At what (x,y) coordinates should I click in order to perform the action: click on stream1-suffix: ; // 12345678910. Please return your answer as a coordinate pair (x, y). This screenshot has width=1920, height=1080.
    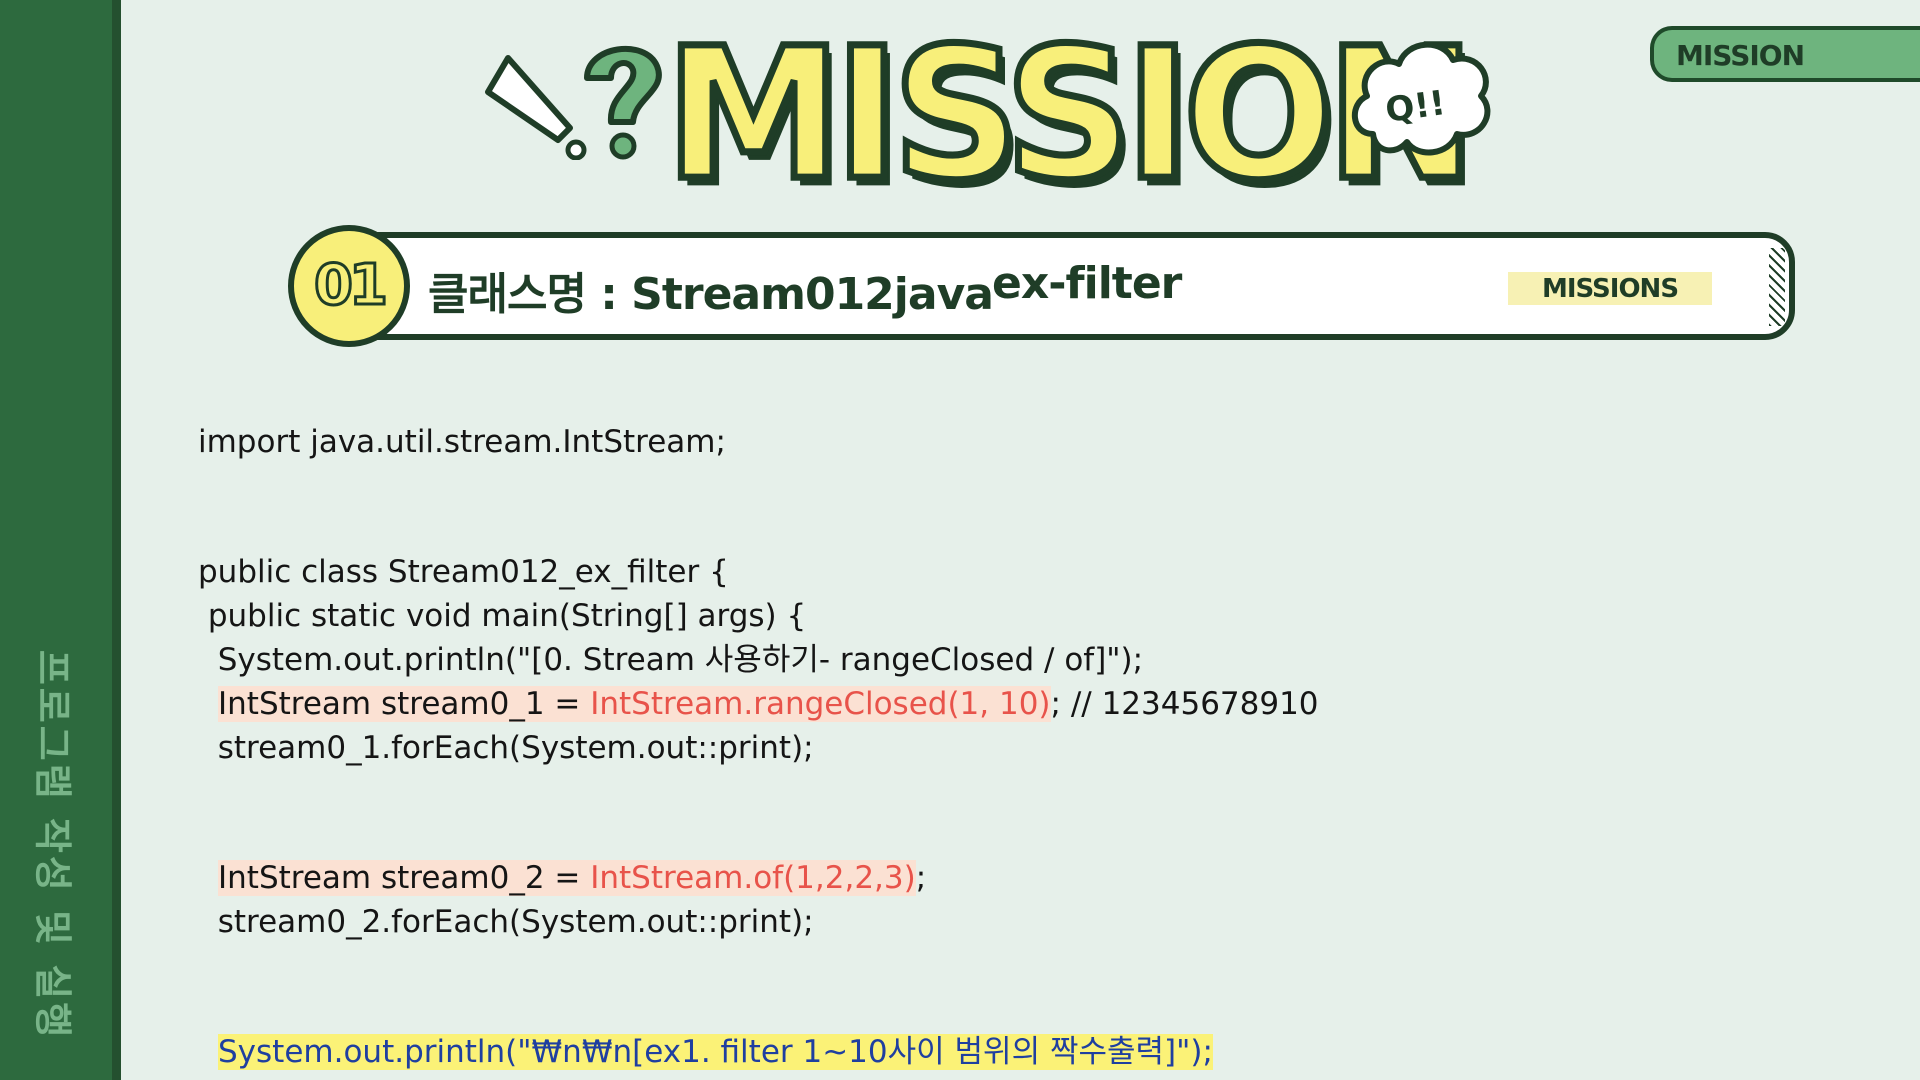
    Looking at the image, I should click on (1184, 704).